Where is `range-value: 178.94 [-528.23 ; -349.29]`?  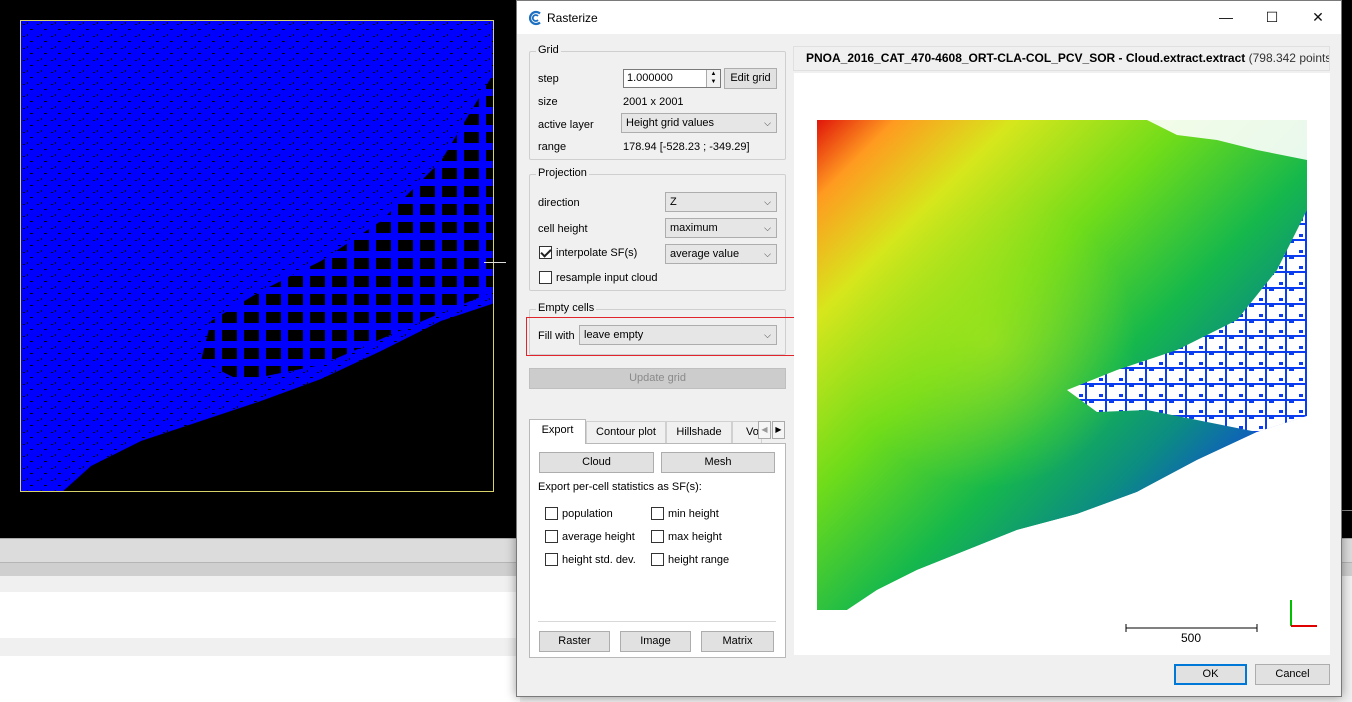 range-value: 178.94 [-528.23 ; -349.29] is located at coordinates (686, 147).